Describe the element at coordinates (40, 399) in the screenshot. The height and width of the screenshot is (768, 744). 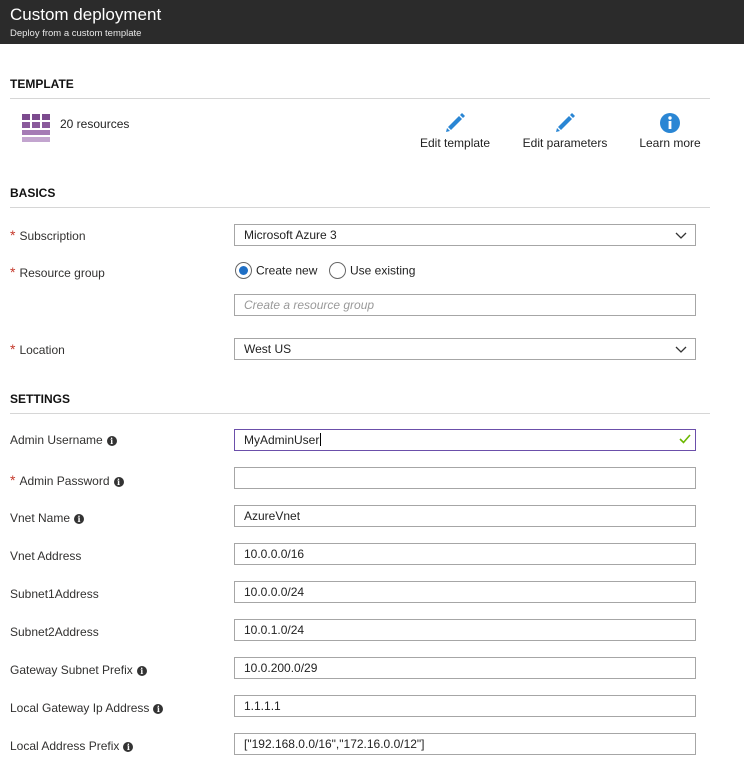
I see `settings-section-heading: SETTINGS` at that location.